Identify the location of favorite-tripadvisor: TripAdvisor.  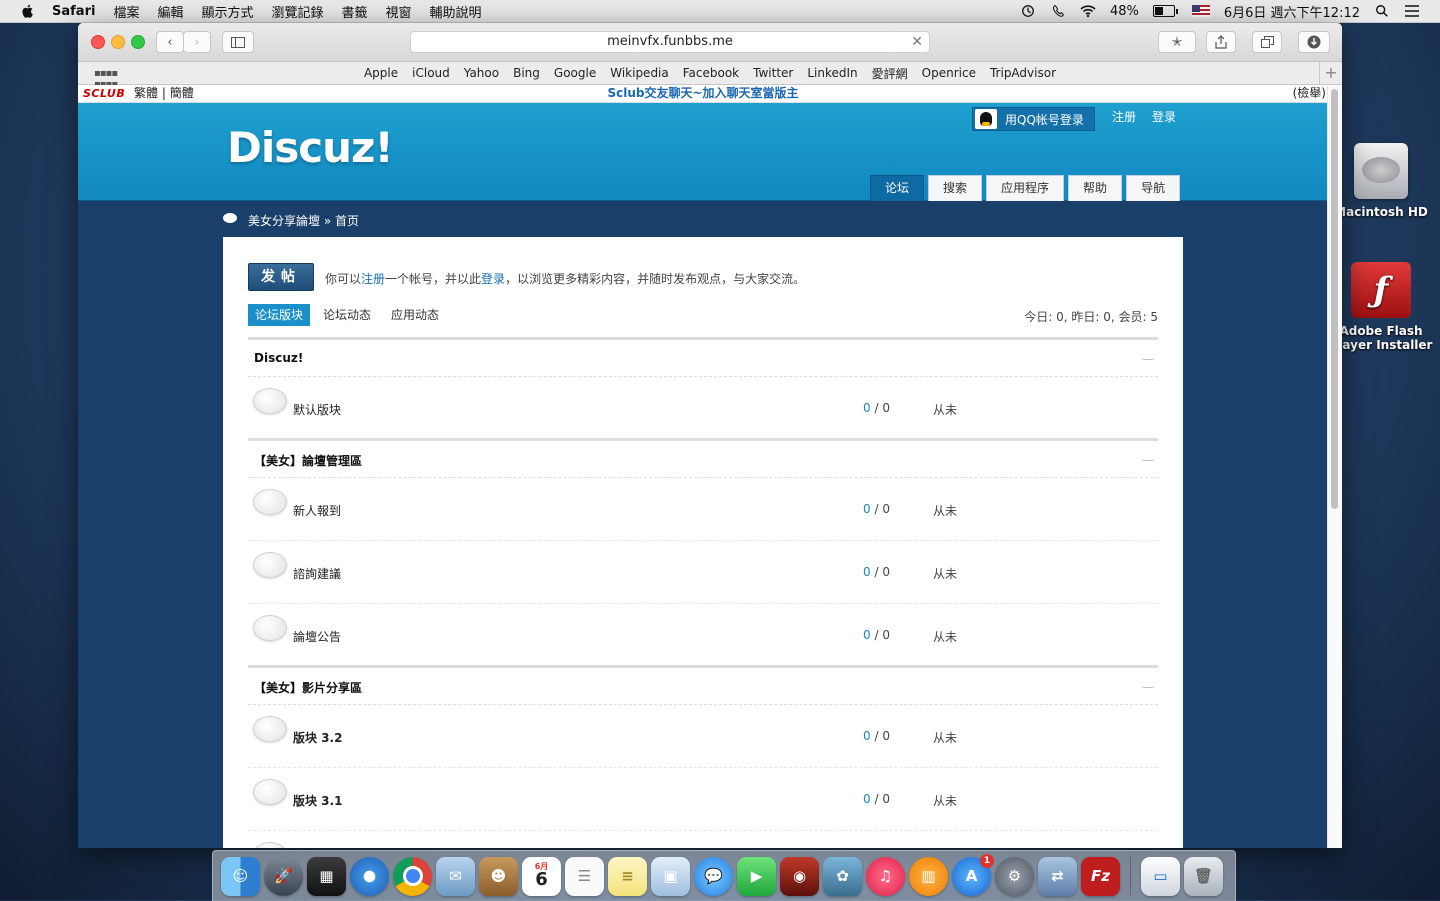
(1023, 73).